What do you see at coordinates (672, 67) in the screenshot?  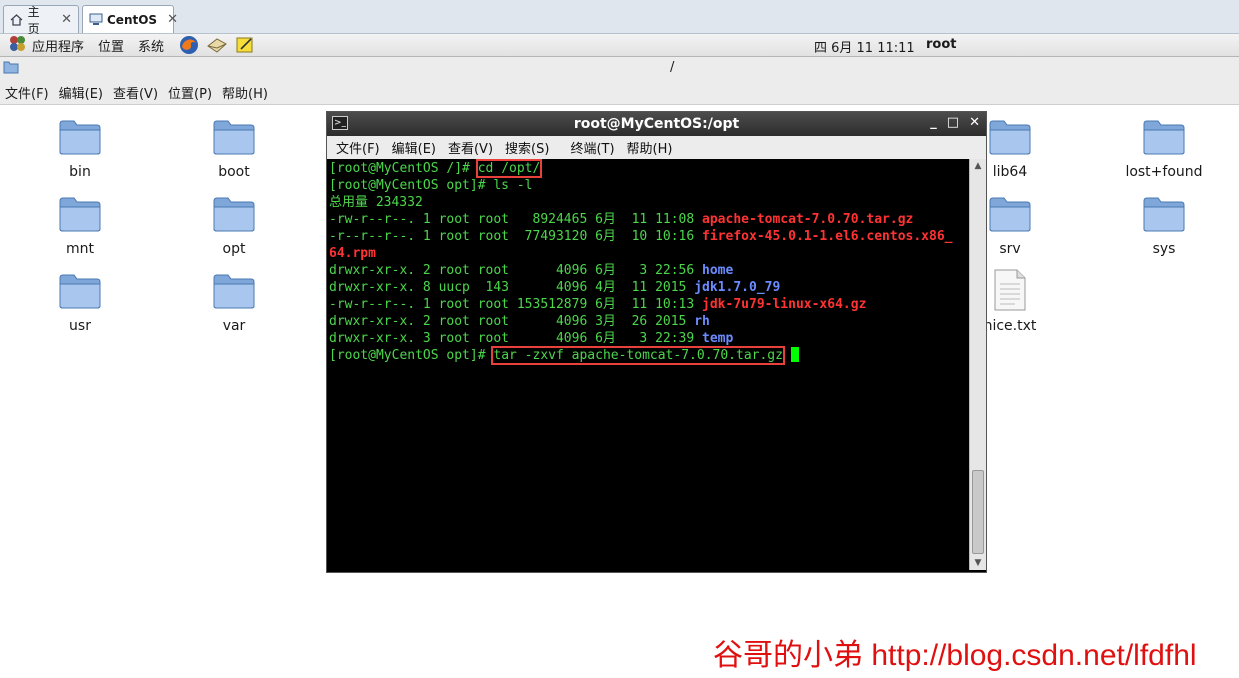 I see `location-path: /` at bounding box center [672, 67].